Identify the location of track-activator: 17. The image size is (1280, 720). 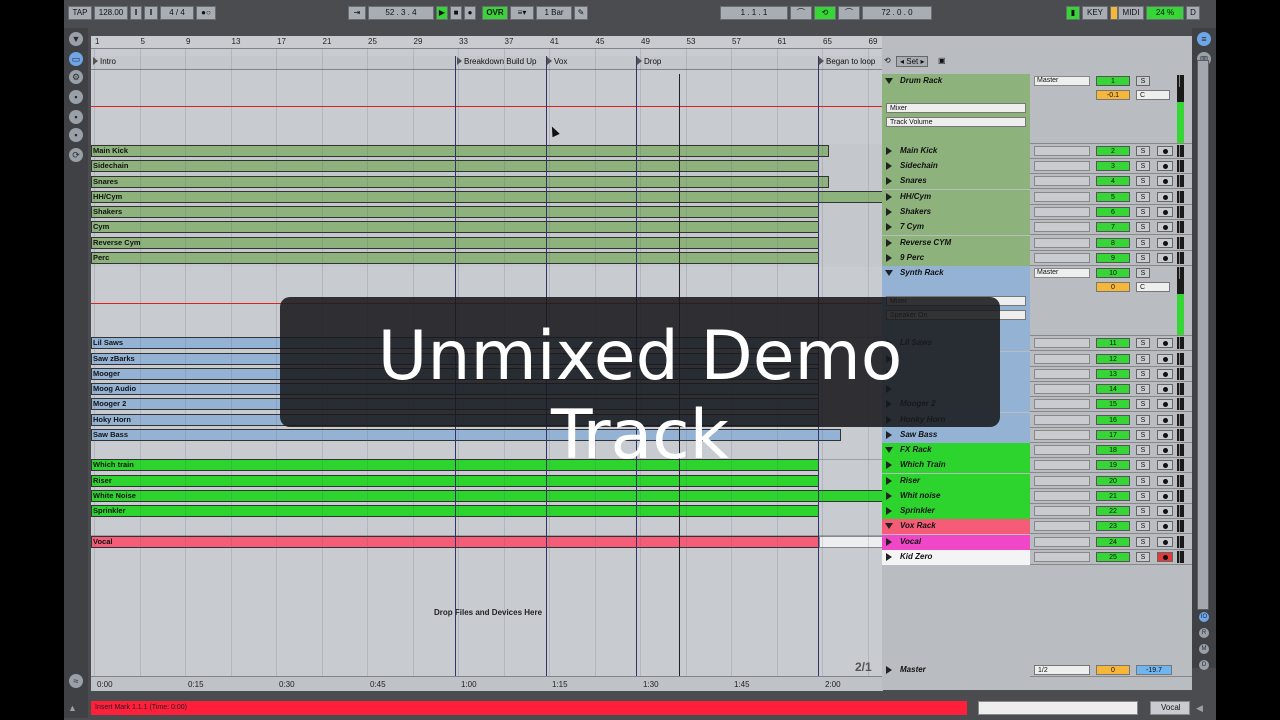
(1113, 435).